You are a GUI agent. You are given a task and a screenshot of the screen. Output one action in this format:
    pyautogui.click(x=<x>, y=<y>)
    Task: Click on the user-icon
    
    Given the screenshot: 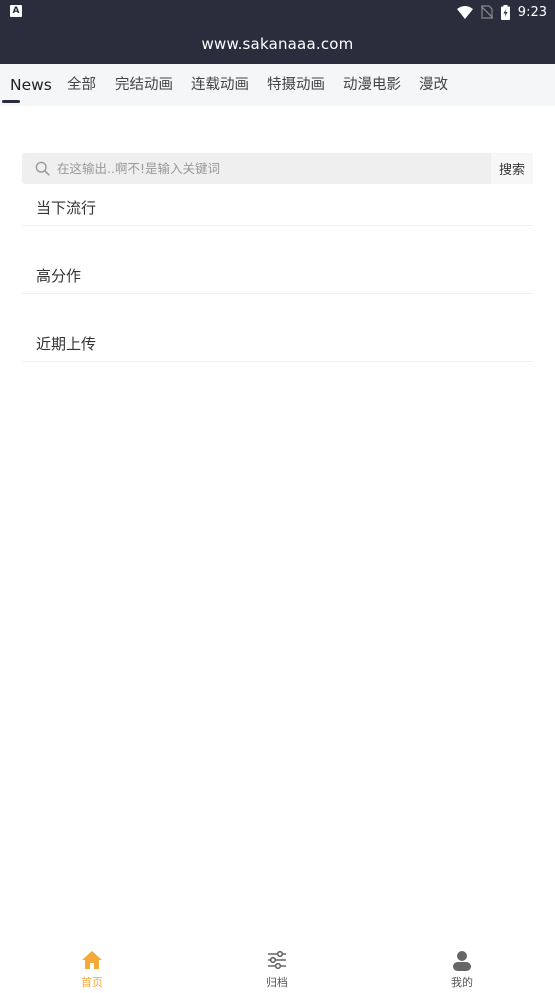 What is the action you would take?
    pyautogui.click(x=462, y=961)
    